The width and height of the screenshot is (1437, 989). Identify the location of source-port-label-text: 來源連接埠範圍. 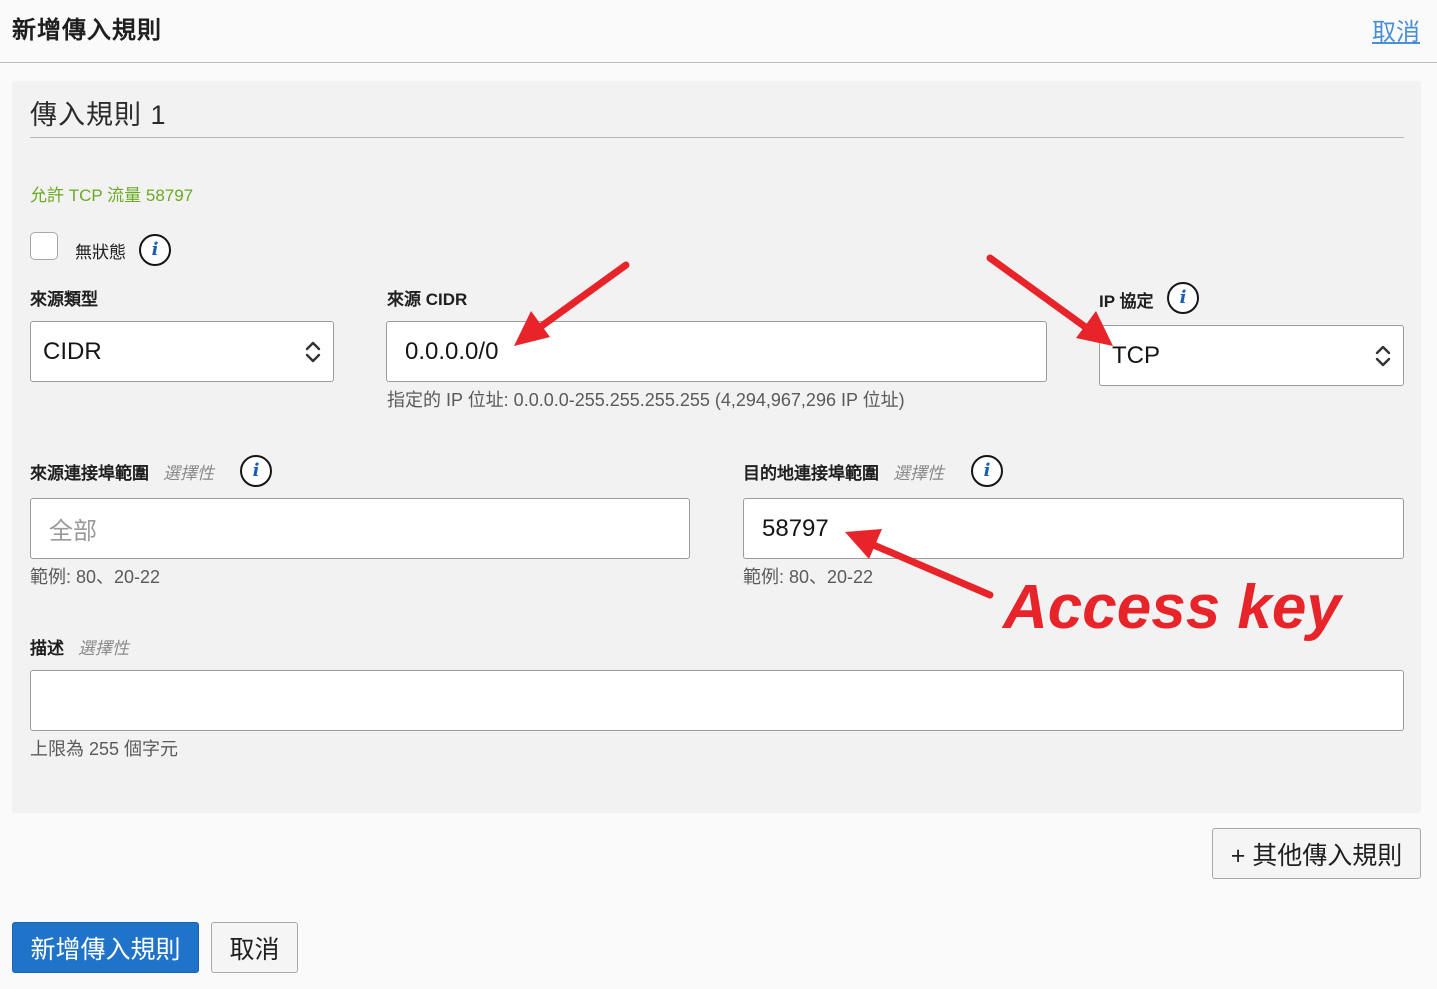
(89, 473).